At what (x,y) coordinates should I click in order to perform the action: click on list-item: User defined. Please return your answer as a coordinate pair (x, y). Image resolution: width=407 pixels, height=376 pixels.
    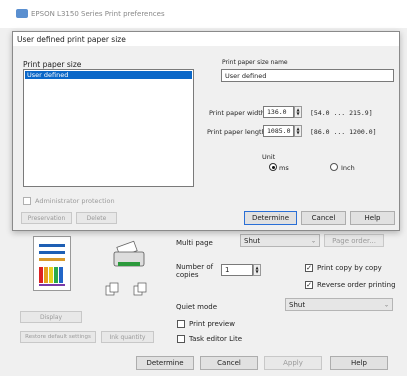
    Looking at the image, I should click on (108, 75).